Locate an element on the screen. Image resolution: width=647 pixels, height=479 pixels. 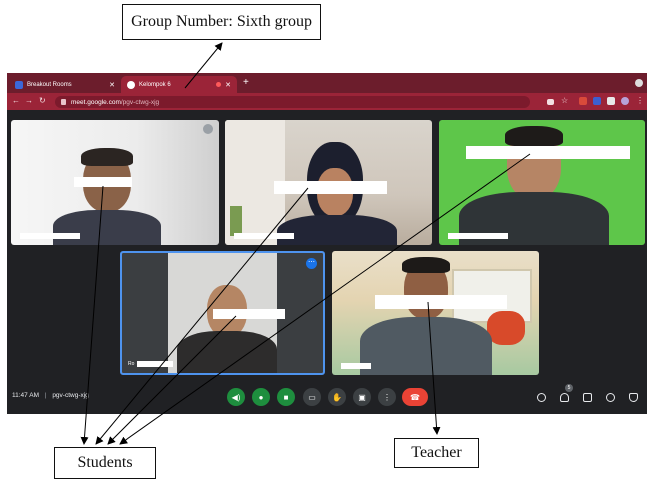
tab-kelompok-6: Kelompok 6 ✕ is located at coordinates (179, 84).